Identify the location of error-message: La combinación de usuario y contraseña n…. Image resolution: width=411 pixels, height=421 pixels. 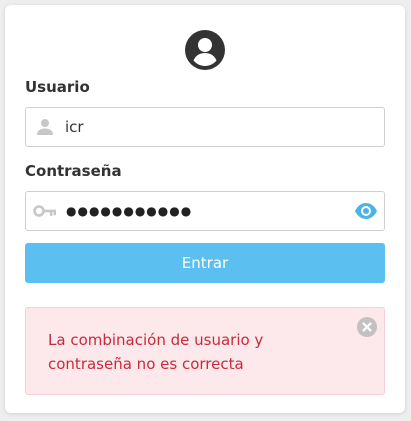
(156, 352).